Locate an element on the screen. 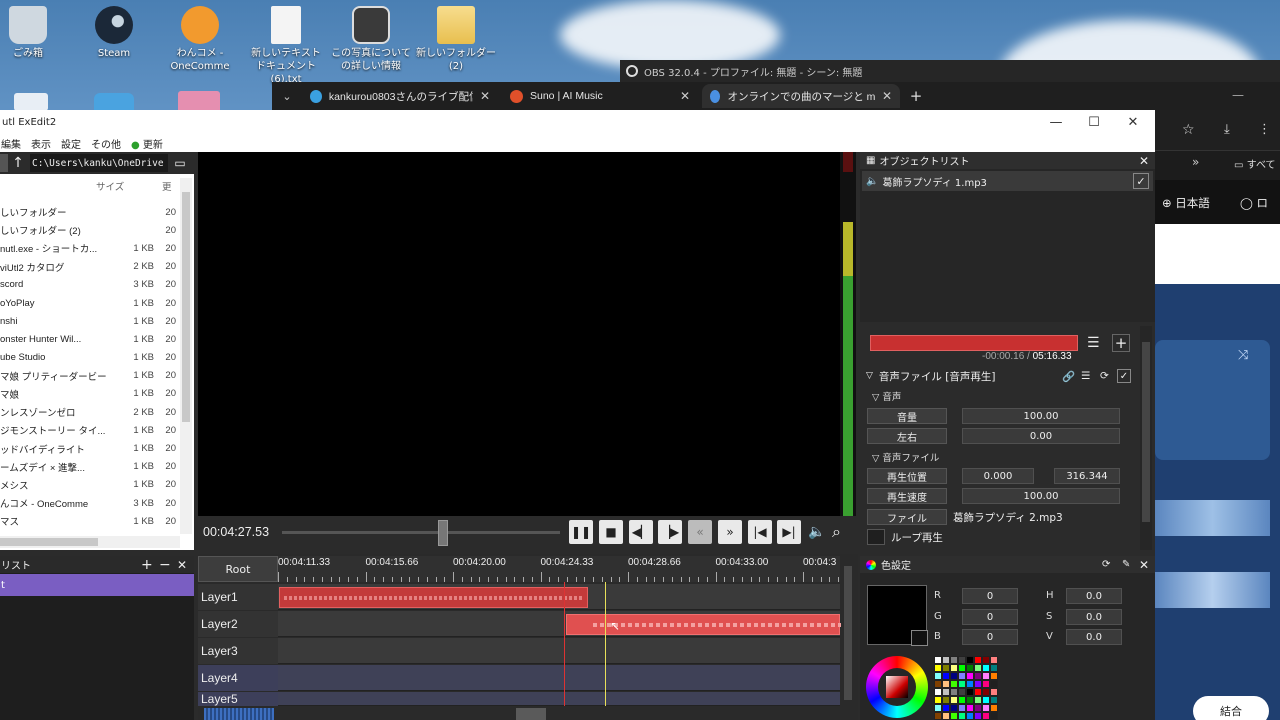 The width and height of the screenshot is (1280, 720). minimize-button: — is located at coordinates (1056, 122).